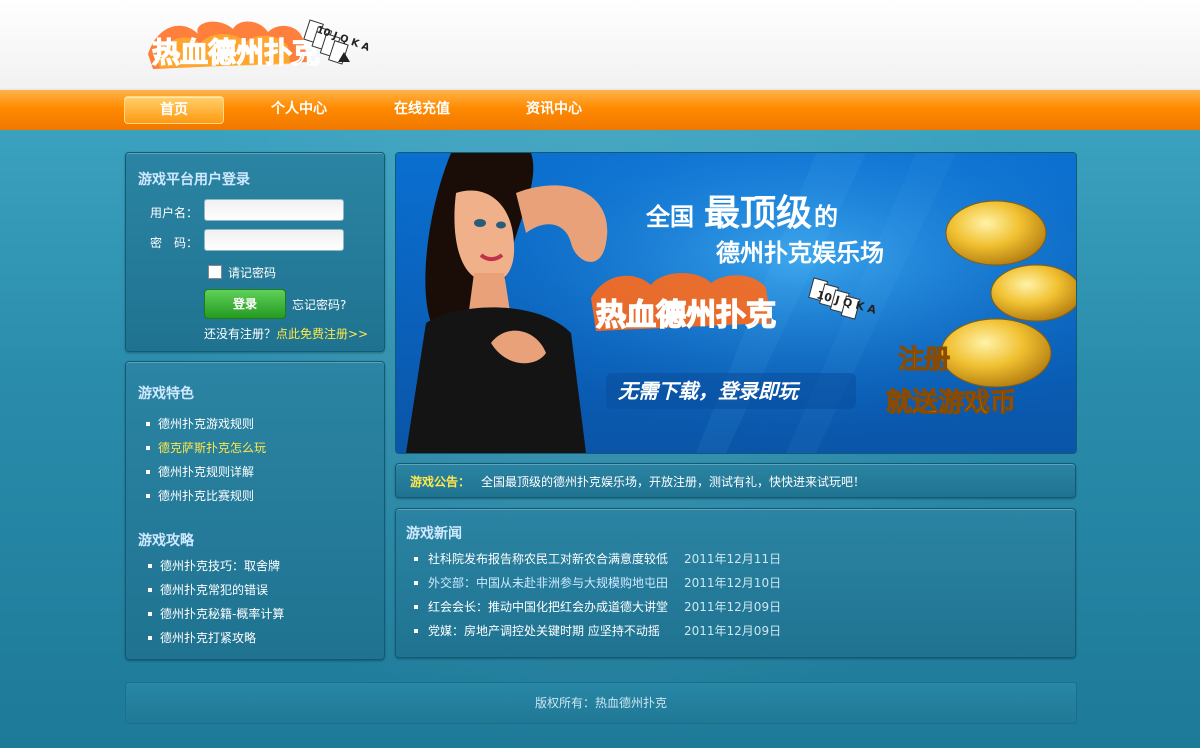 Image resolution: width=1200 pixels, height=748 pixels. Describe the element at coordinates (548, 559) in the screenshot. I see `news-title-text: 社科院发布报告称农民工对新农合满意度较低` at that location.